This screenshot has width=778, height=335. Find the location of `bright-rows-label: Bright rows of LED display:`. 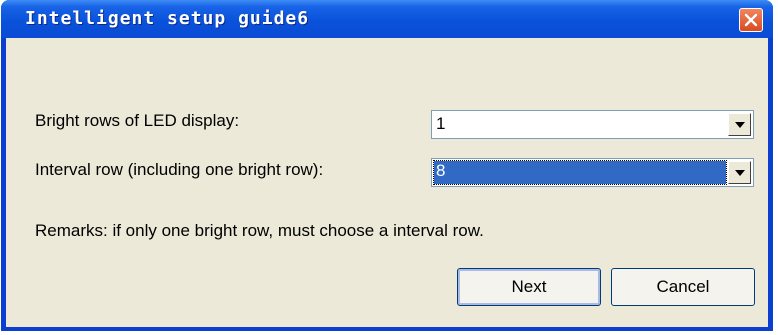

bright-rows-label: Bright rows of LED display: is located at coordinates (137, 120).